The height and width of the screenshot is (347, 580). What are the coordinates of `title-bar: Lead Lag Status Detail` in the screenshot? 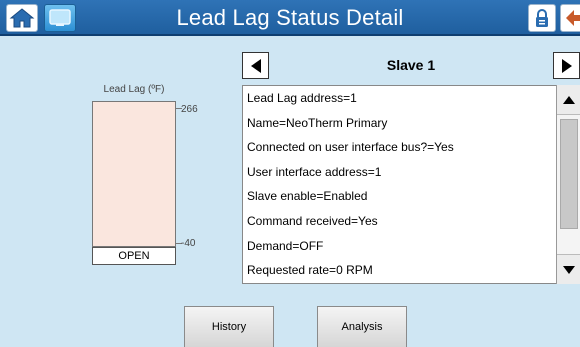 It's located at (290, 18).